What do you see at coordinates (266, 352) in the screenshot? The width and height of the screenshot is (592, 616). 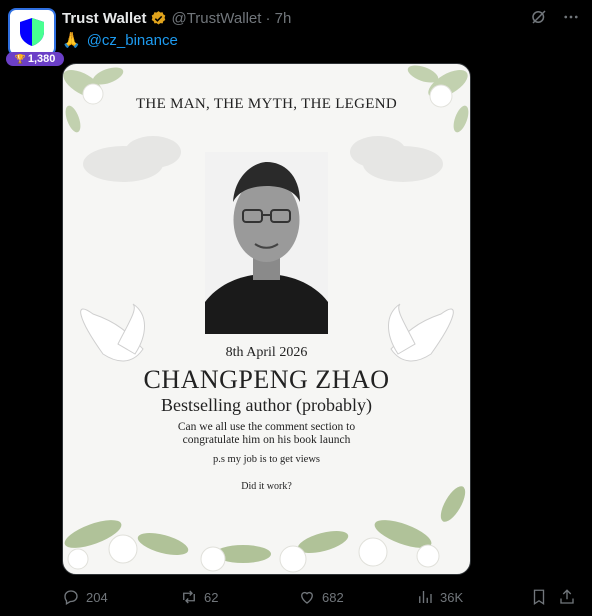 I see `media-date: 8th April 2026` at bounding box center [266, 352].